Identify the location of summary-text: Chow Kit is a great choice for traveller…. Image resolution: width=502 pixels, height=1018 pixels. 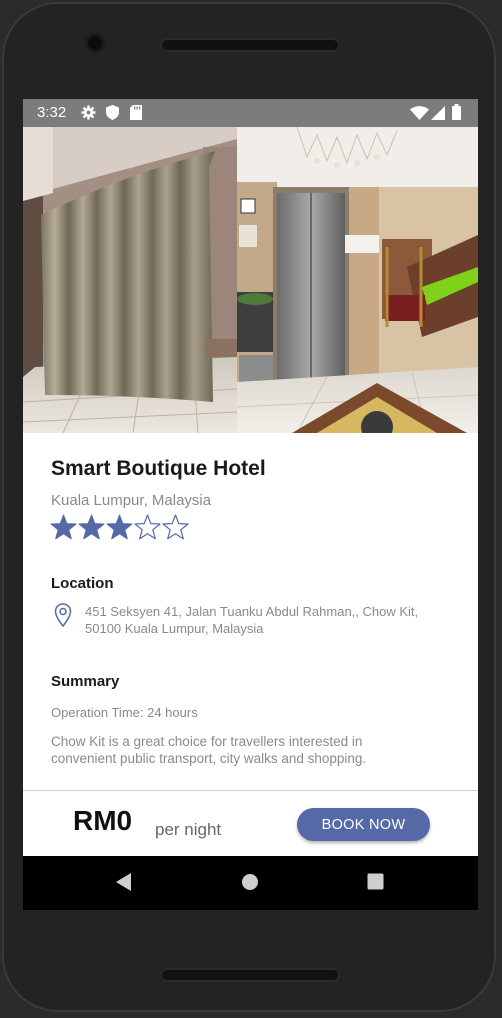
(209, 750).